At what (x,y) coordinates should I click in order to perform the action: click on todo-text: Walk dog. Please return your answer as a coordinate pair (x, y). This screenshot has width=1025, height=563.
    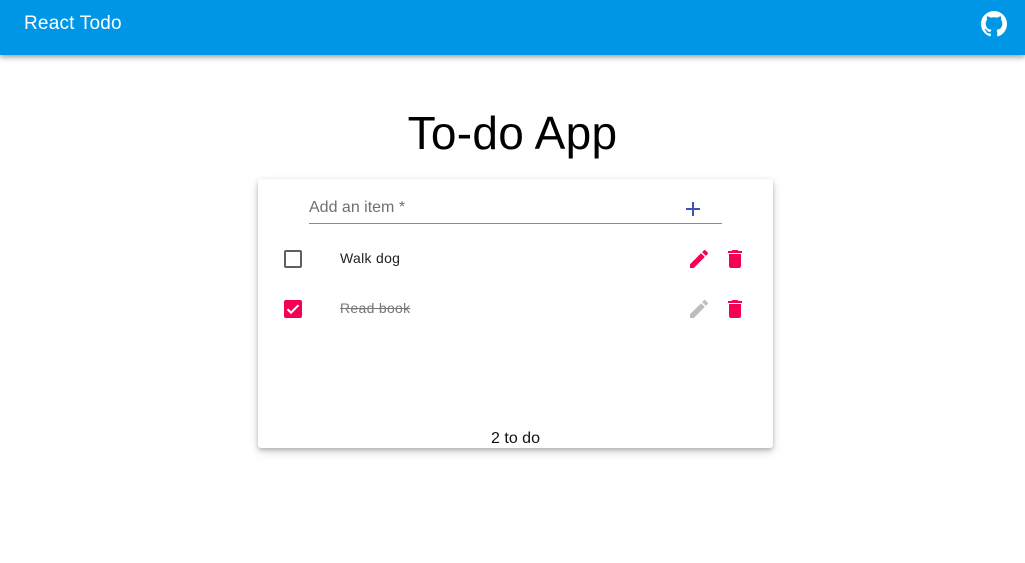
    Looking at the image, I should click on (370, 258).